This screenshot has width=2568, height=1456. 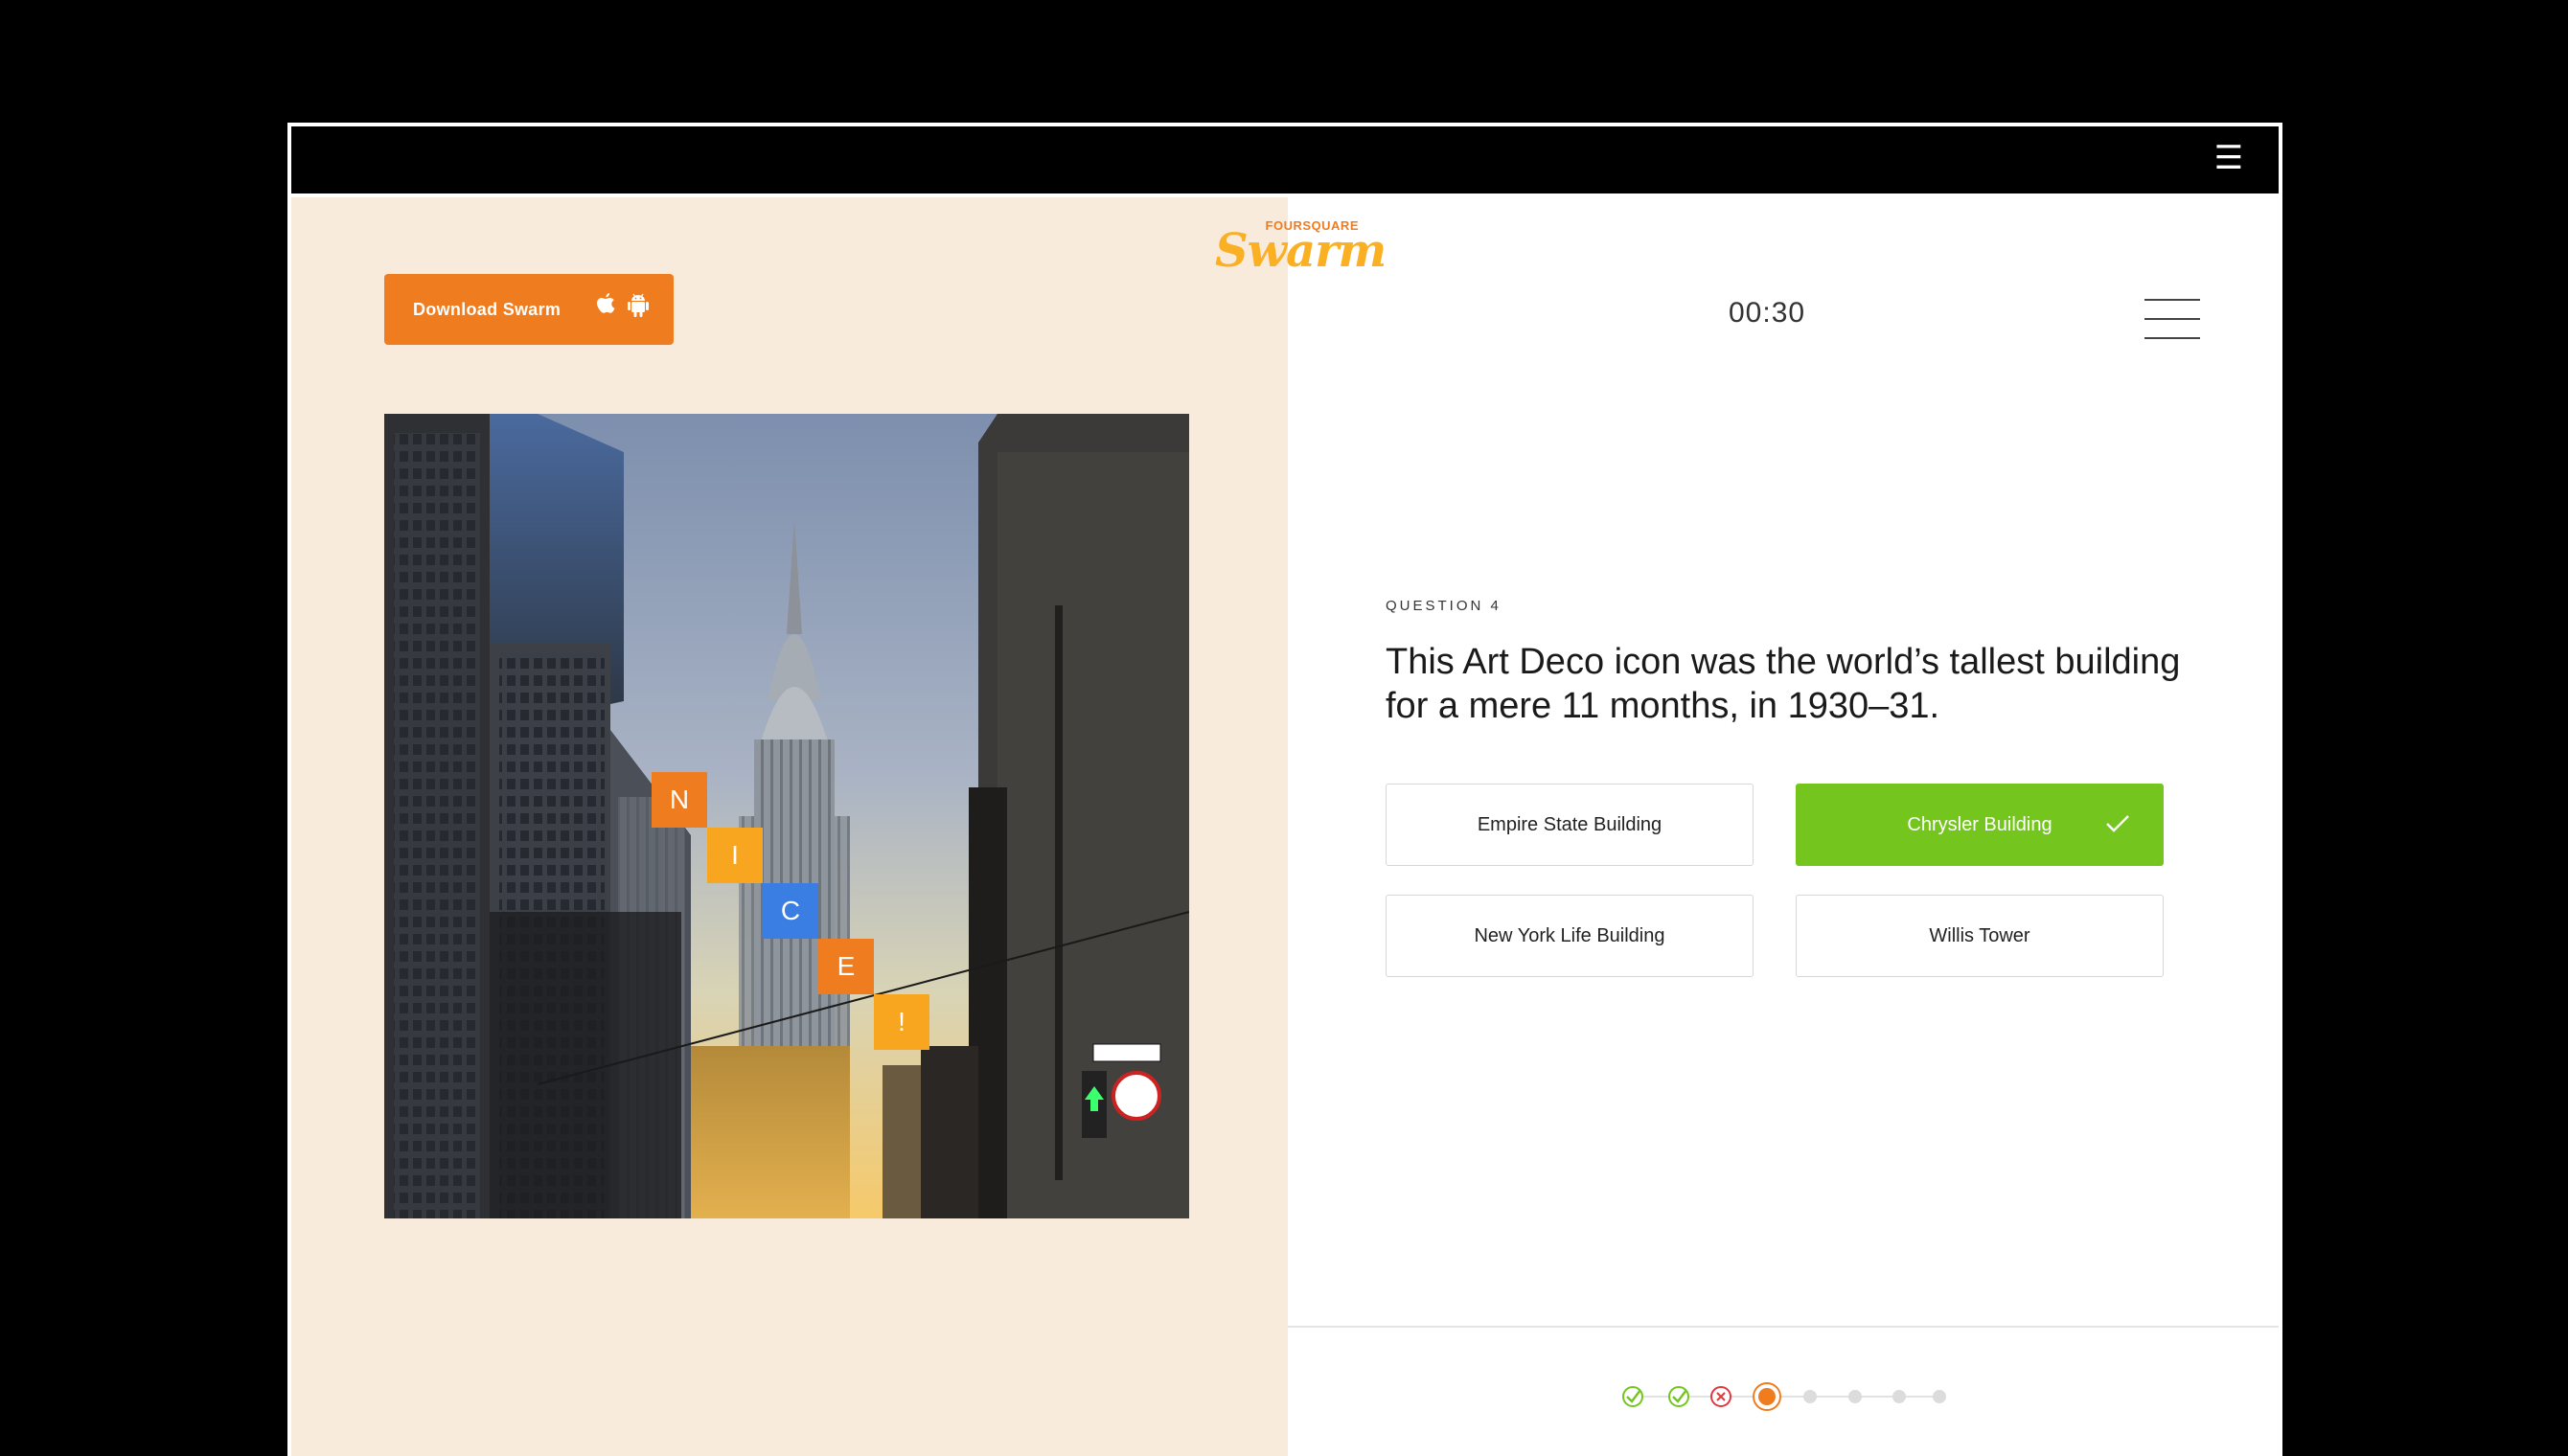 I want to click on answer-option: Empire State Building, so click(x=1570, y=825).